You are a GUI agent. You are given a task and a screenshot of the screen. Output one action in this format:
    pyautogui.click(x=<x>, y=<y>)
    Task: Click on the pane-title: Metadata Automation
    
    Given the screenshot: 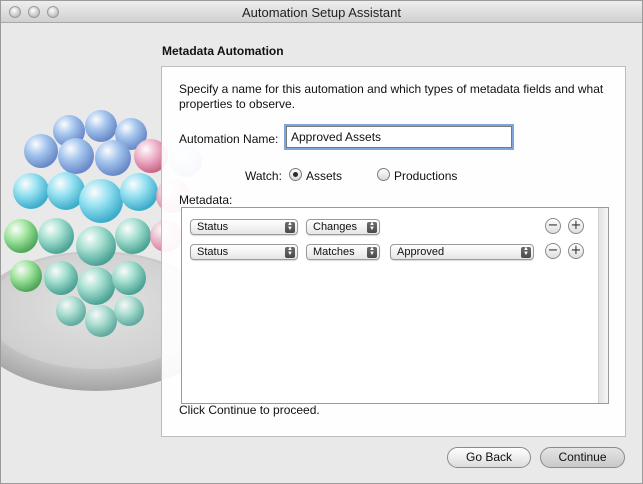 What is the action you would take?
    pyautogui.click(x=223, y=51)
    